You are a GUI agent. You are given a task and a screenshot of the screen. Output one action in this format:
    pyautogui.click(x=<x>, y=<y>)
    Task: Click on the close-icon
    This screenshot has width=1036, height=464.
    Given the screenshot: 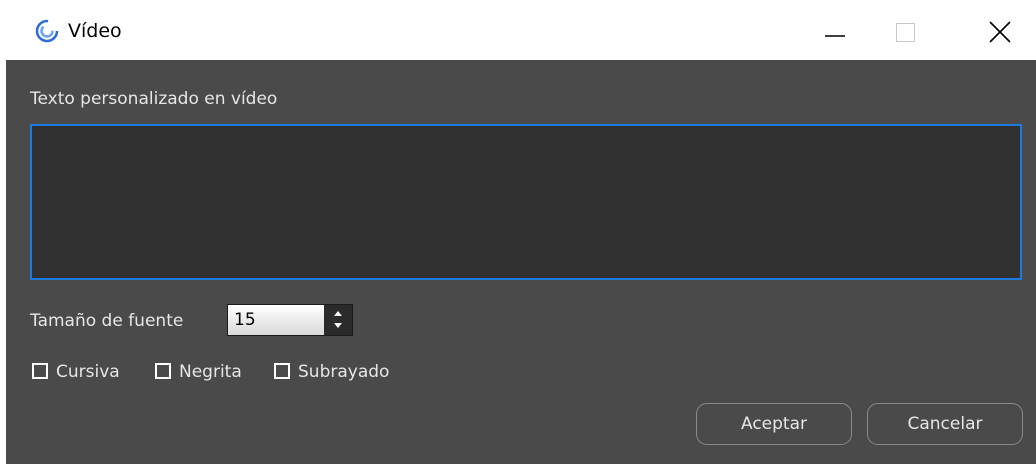 What is the action you would take?
    pyautogui.click(x=1000, y=32)
    